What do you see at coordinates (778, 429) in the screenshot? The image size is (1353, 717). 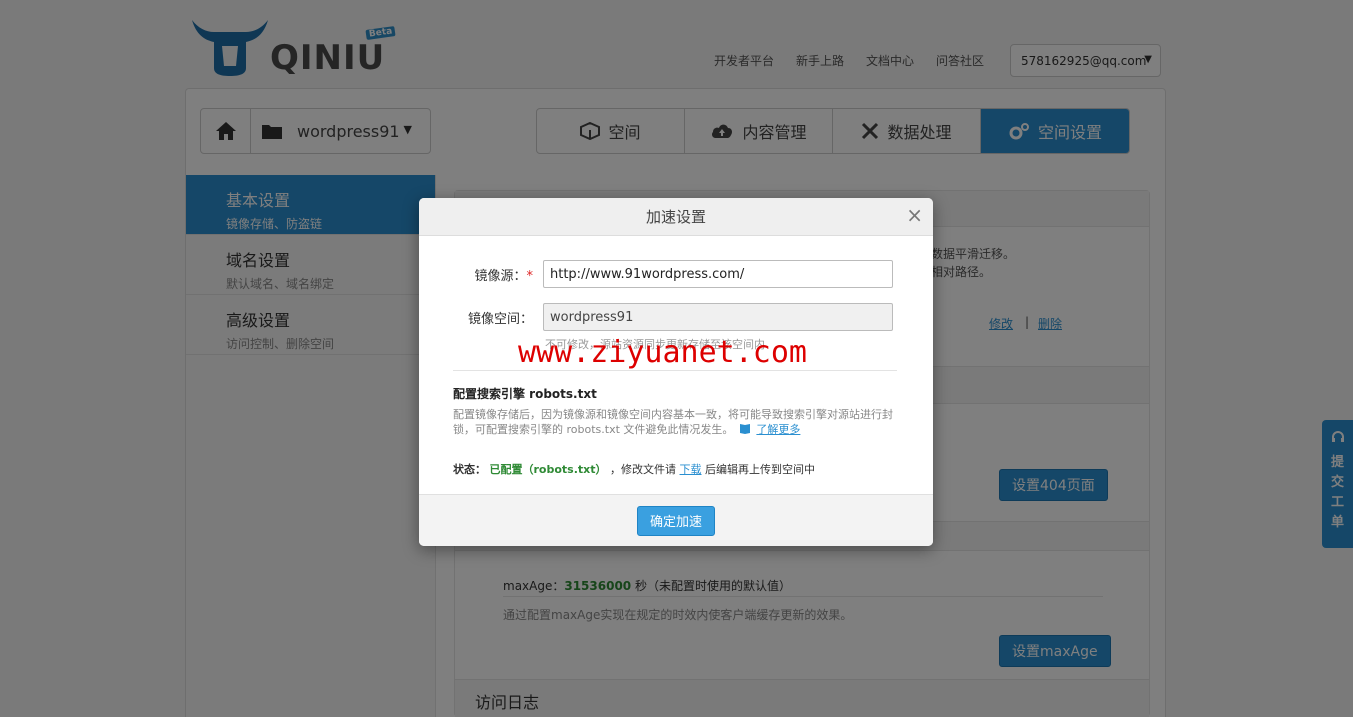 I see `learn-more-link: 了解更多` at bounding box center [778, 429].